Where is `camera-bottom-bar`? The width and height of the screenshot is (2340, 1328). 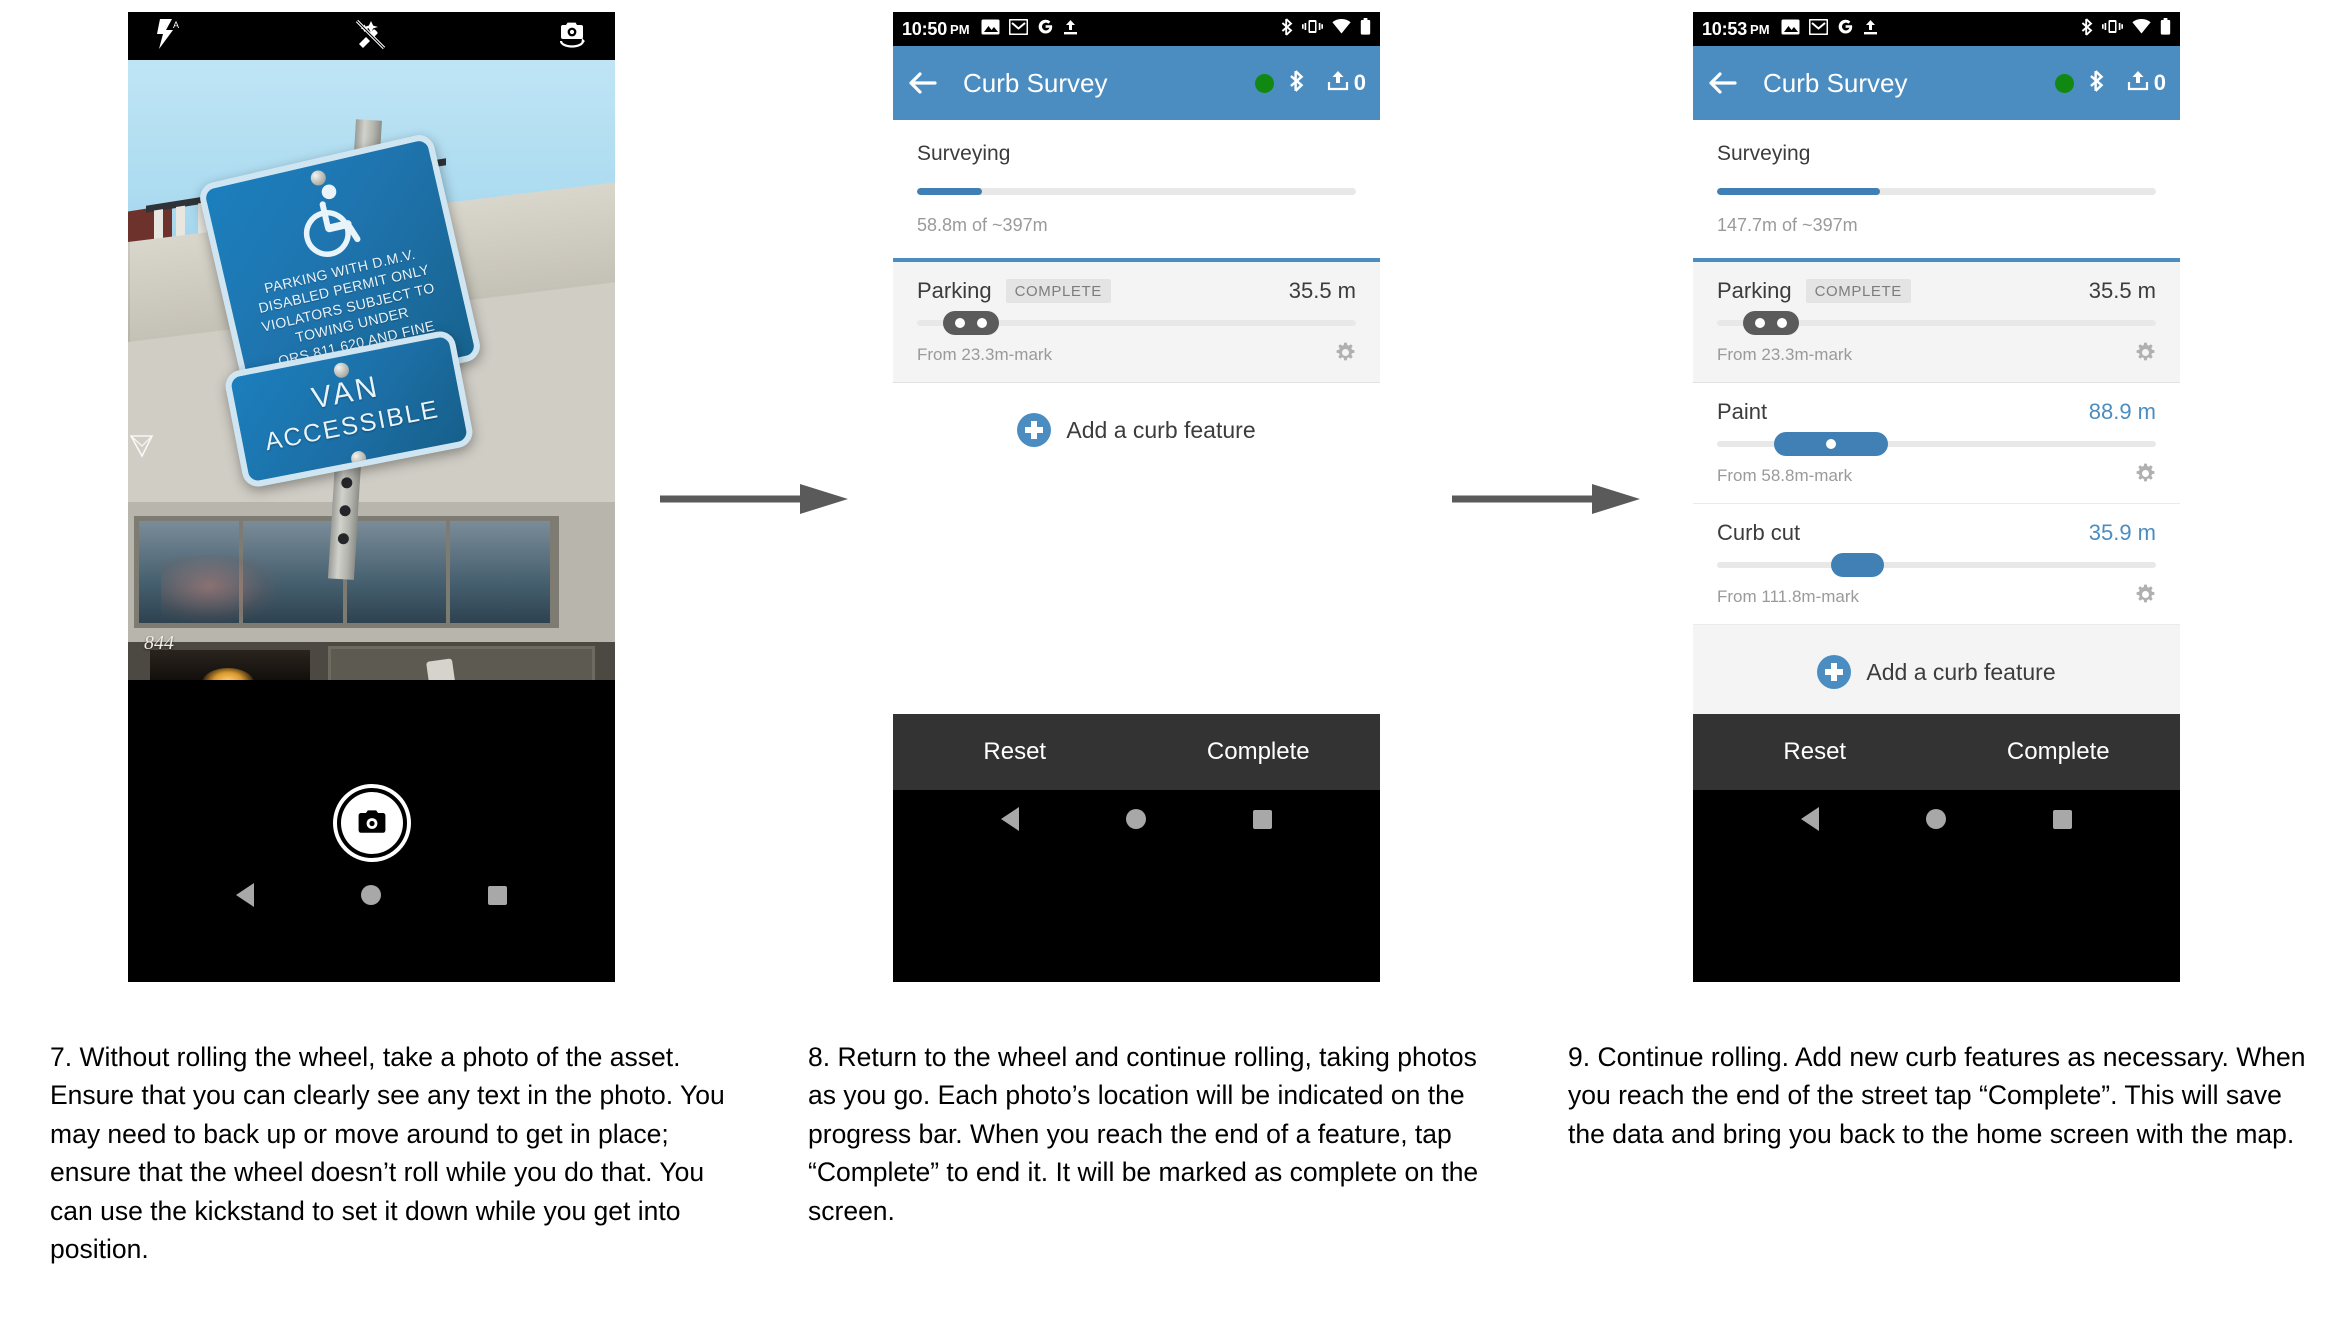
camera-bottom-bar is located at coordinates (371, 802).